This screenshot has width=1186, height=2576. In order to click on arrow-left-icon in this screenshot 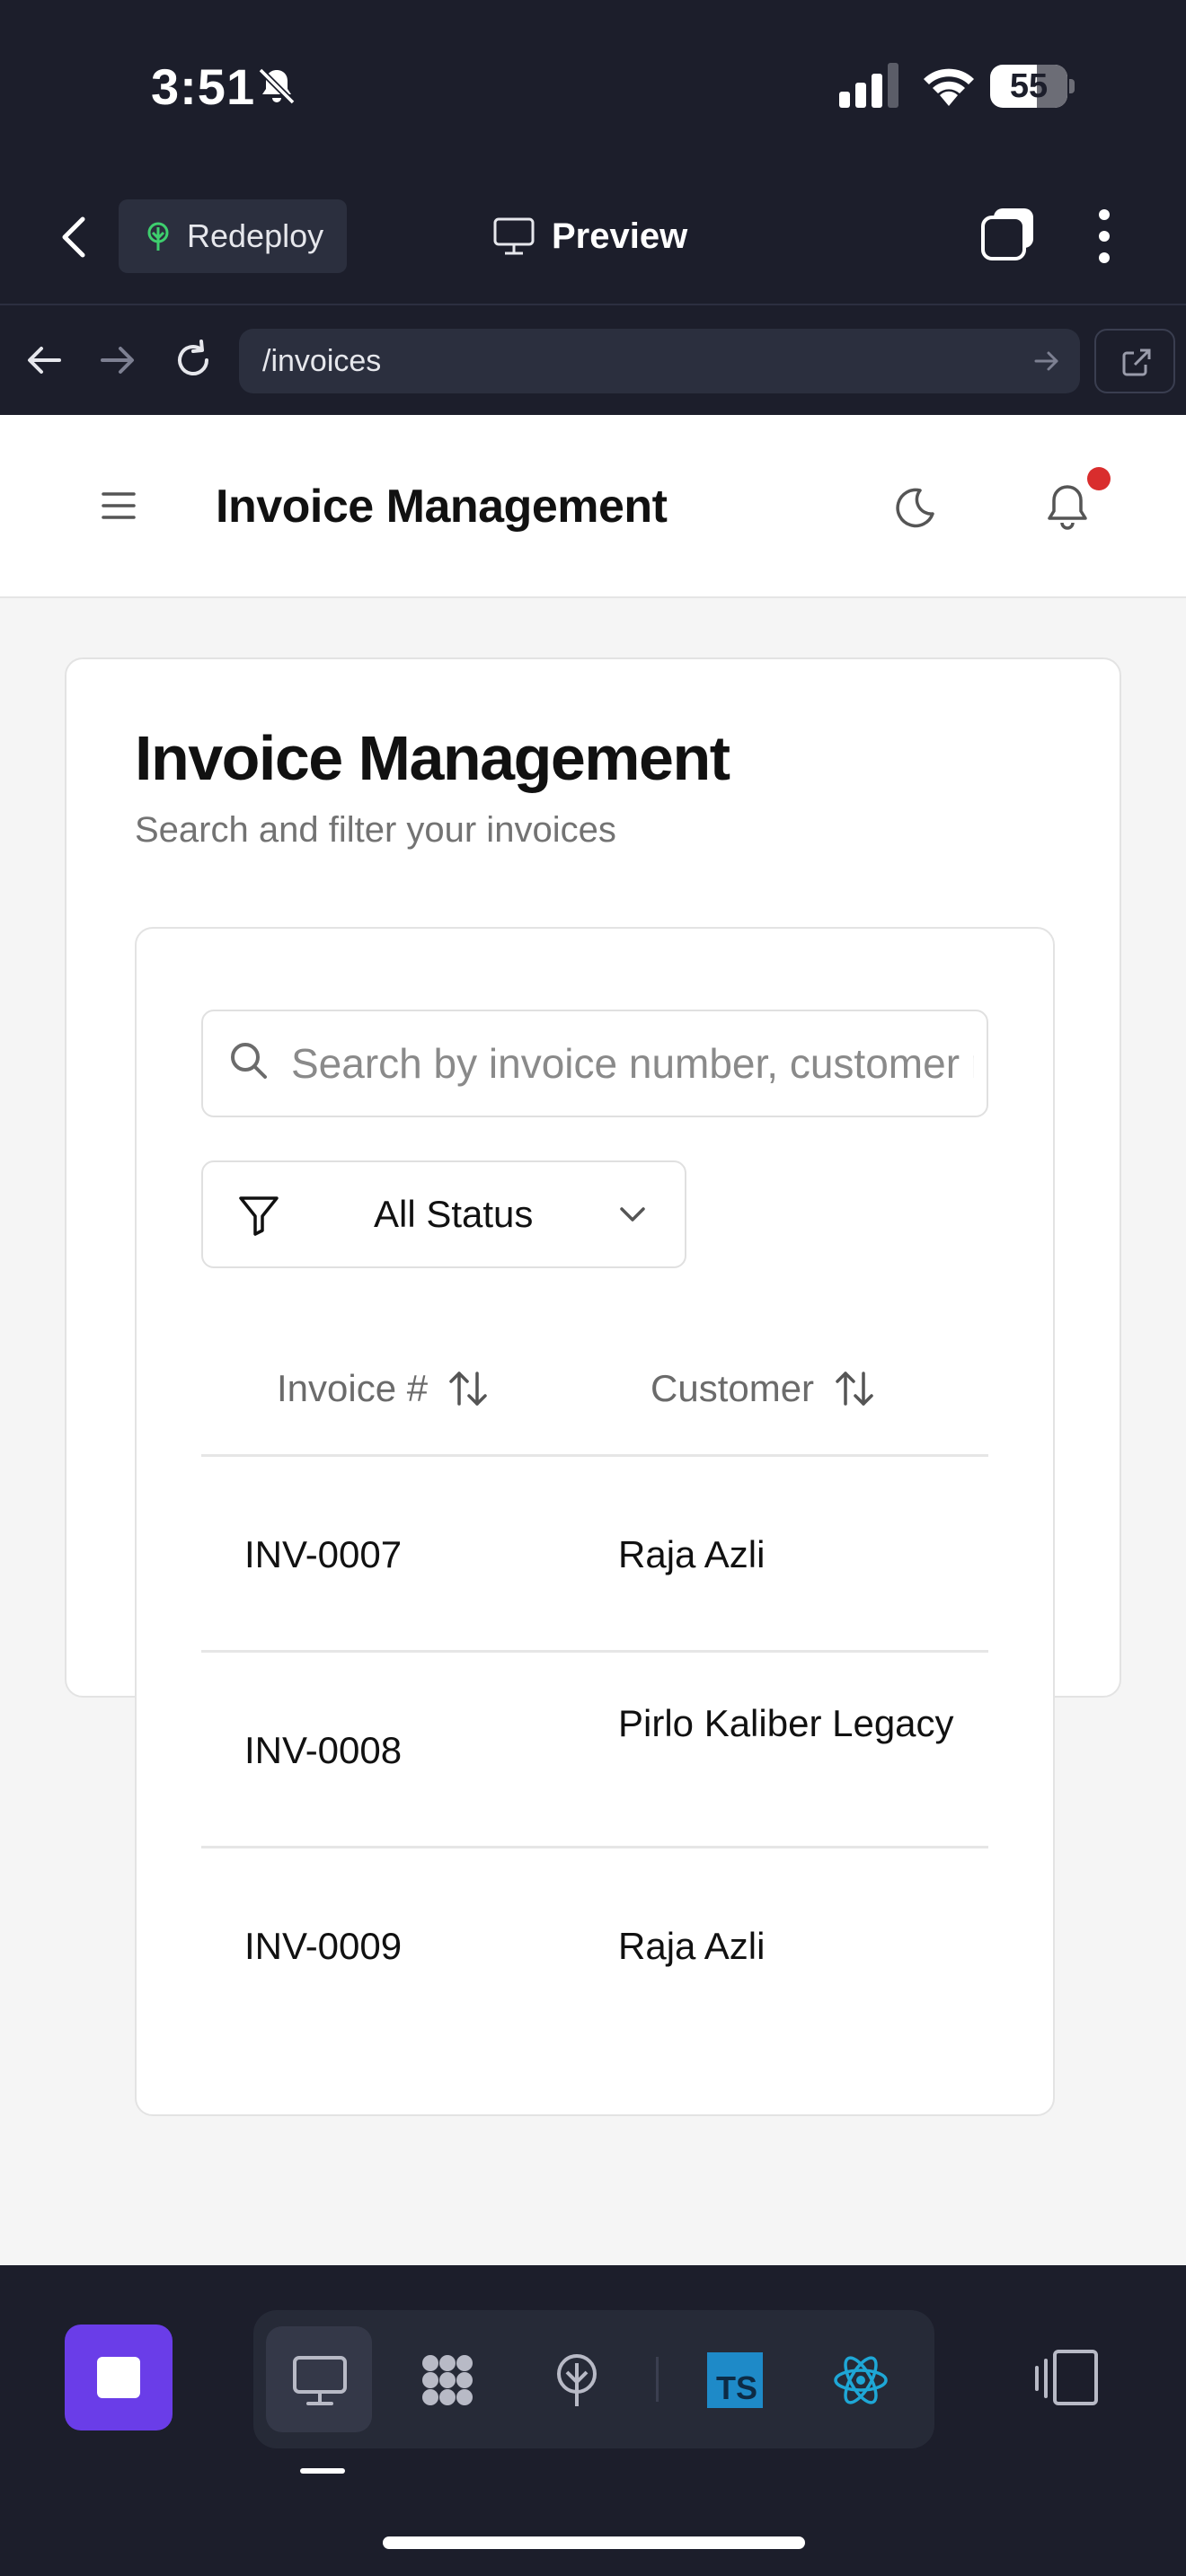, I will do `click(44, 360)`.